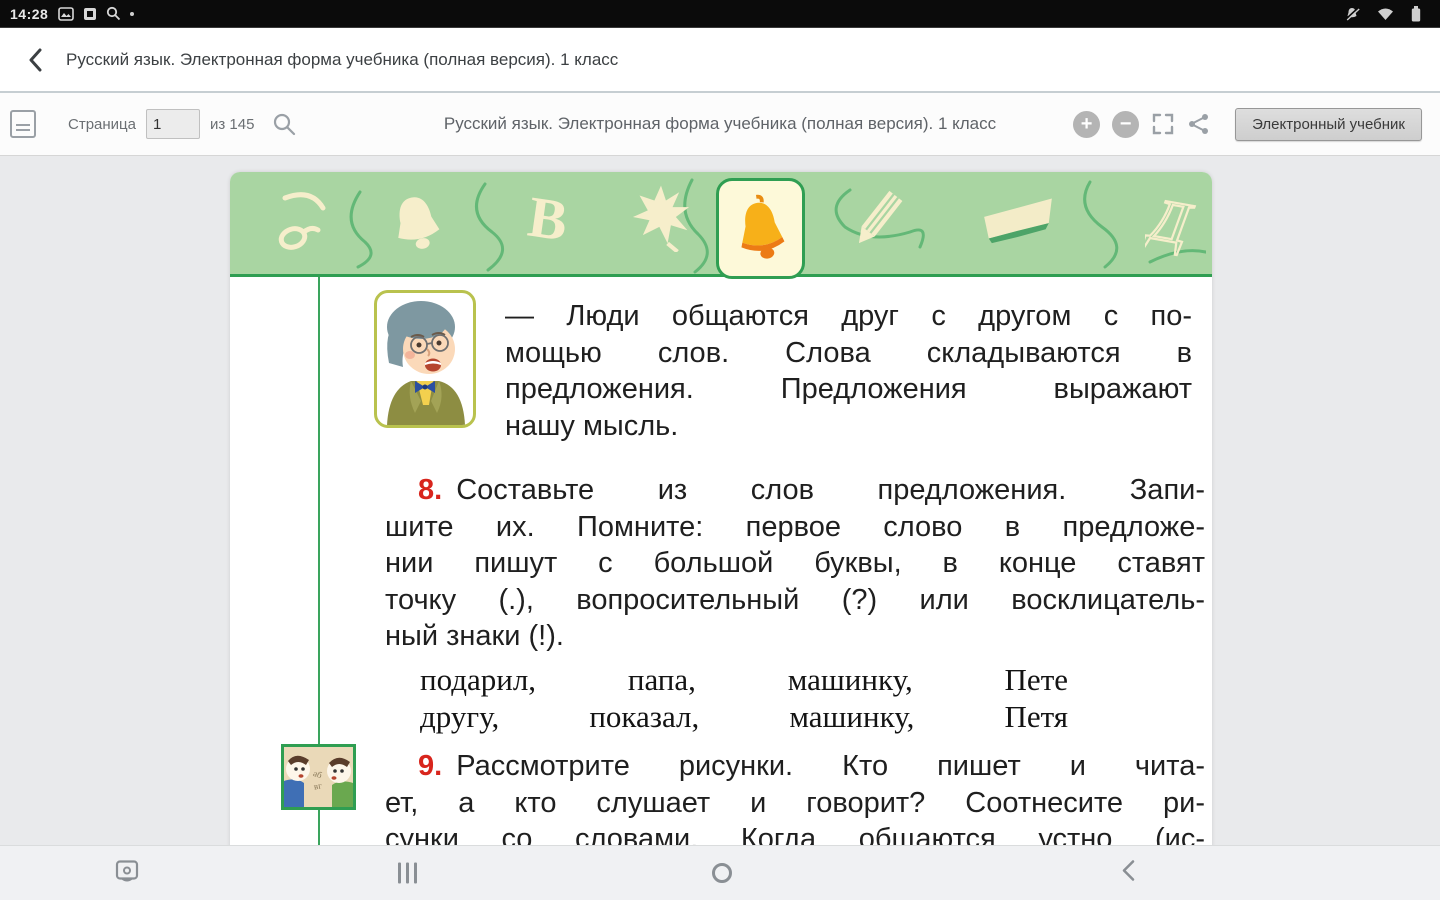 This screenshot has height=900, width=1440. I want to click on back-nav-button, so click(1128, 873).